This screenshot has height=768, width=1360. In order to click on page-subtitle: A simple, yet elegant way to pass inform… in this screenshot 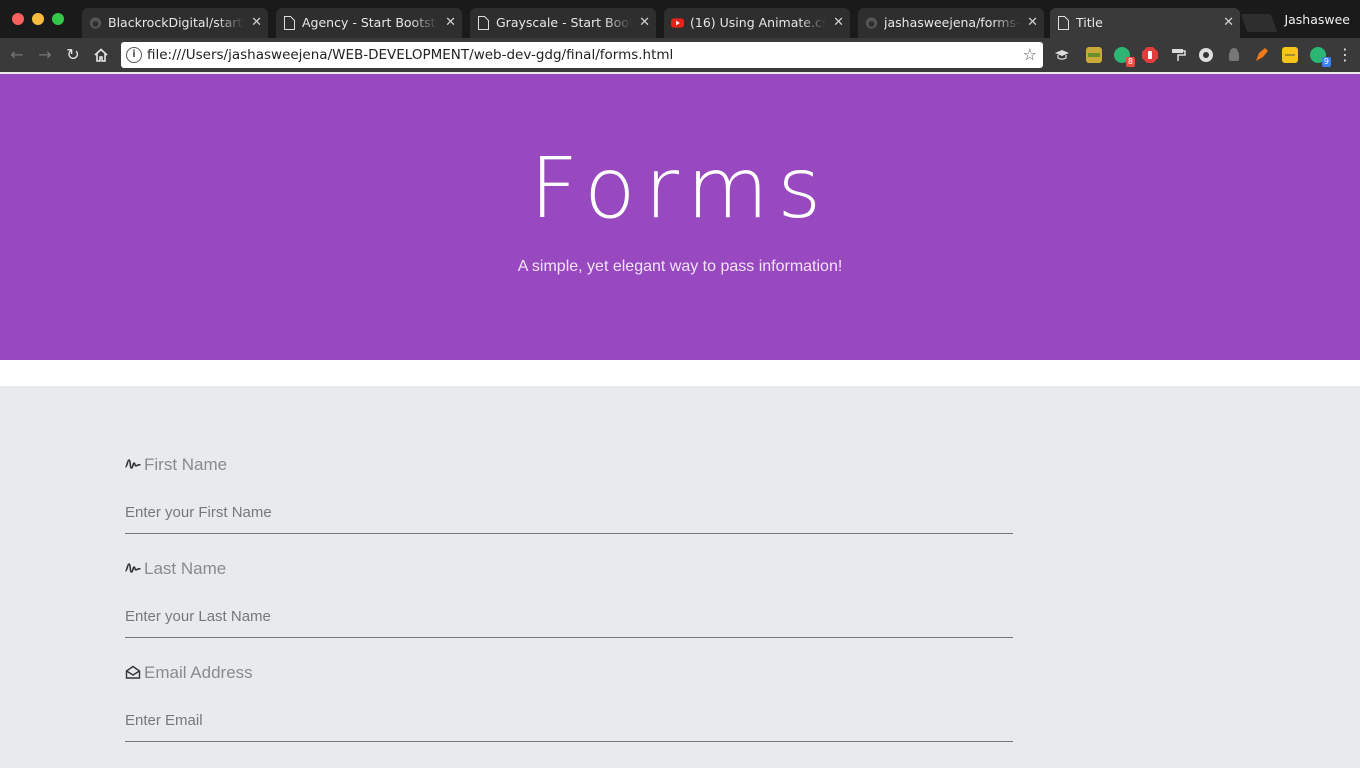, I will do `click(680, 266)`.